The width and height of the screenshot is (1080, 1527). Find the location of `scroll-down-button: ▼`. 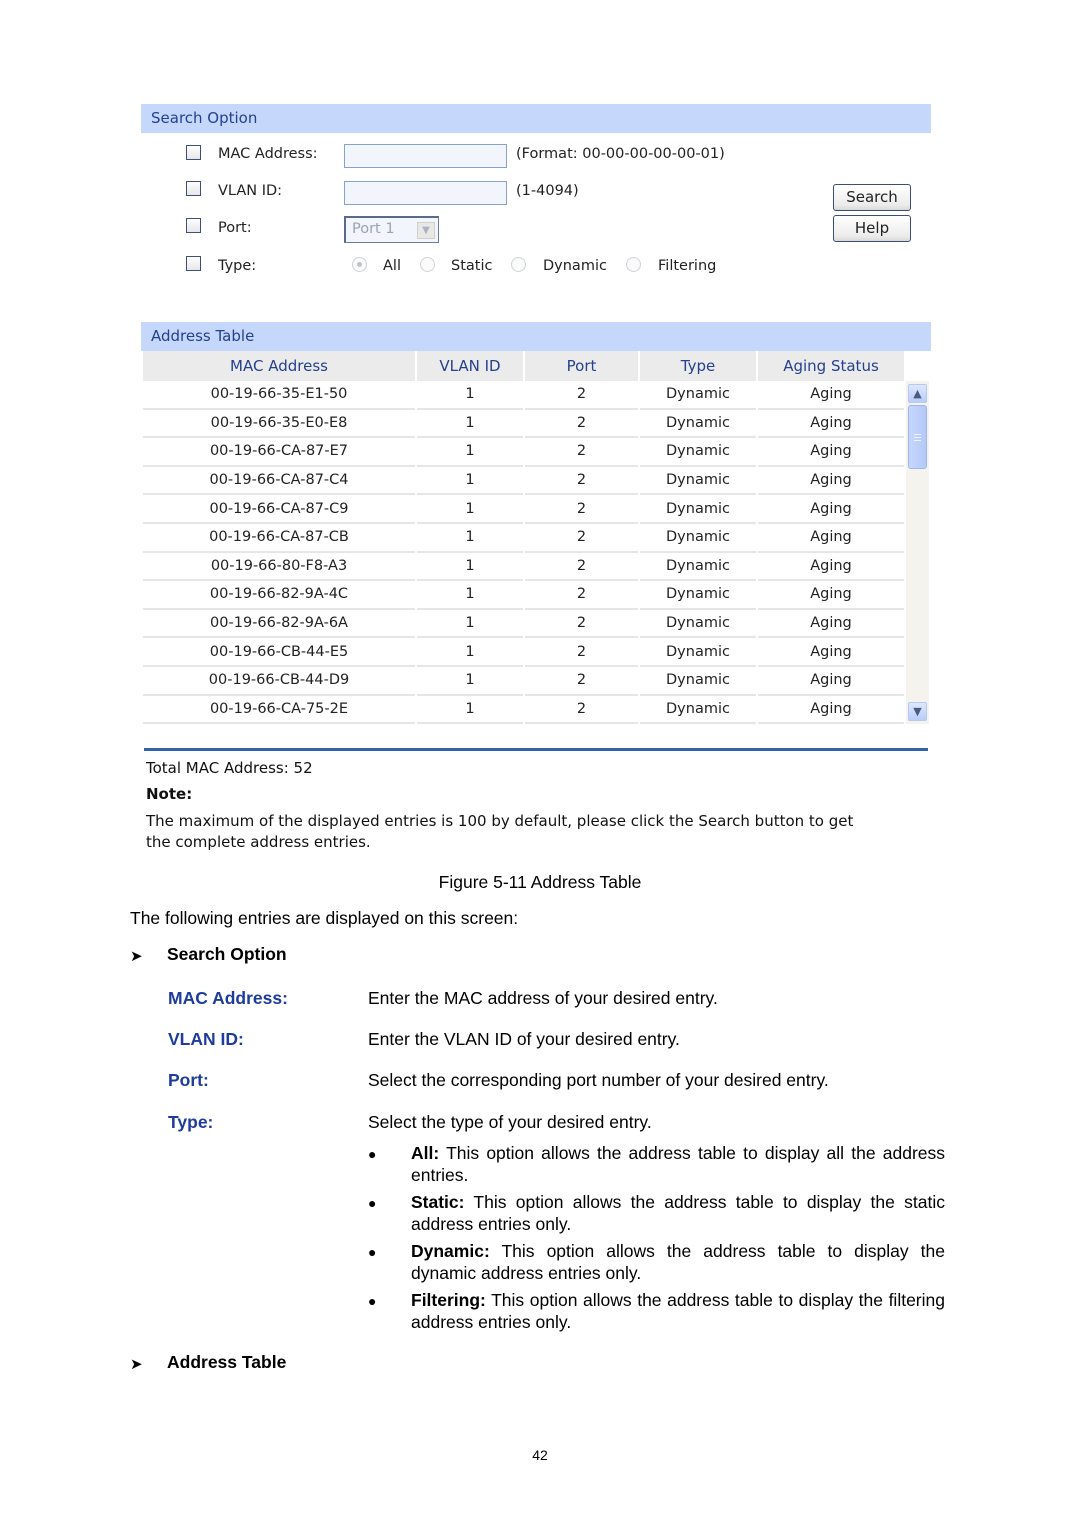

scroll-down-button: ▼ is located at coordinates (917, 711).